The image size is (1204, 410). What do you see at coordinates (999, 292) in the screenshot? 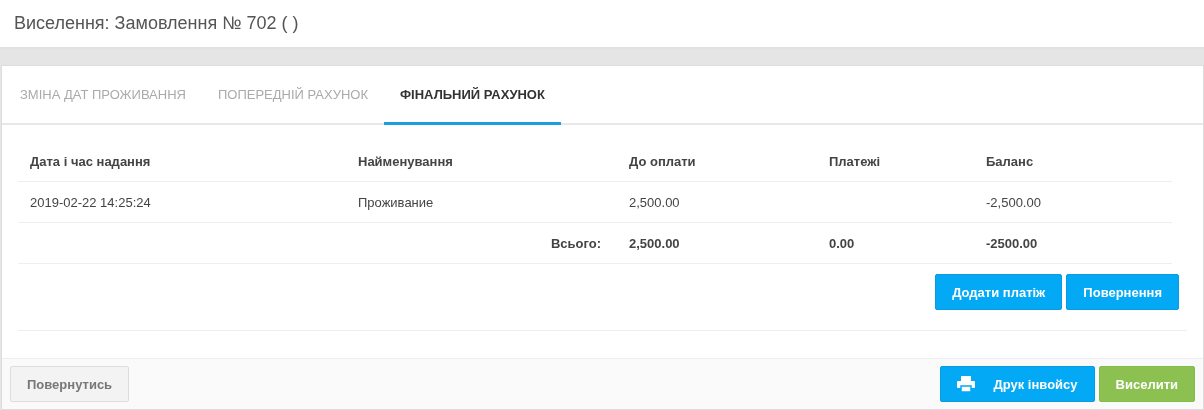
I see `action-button: Додати платіж` at bounding box center [999, 292].